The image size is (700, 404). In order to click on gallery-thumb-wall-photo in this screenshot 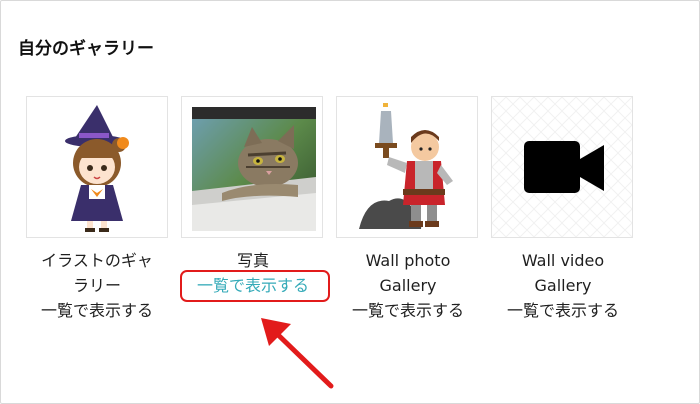, I will do `click(407, 167)`.